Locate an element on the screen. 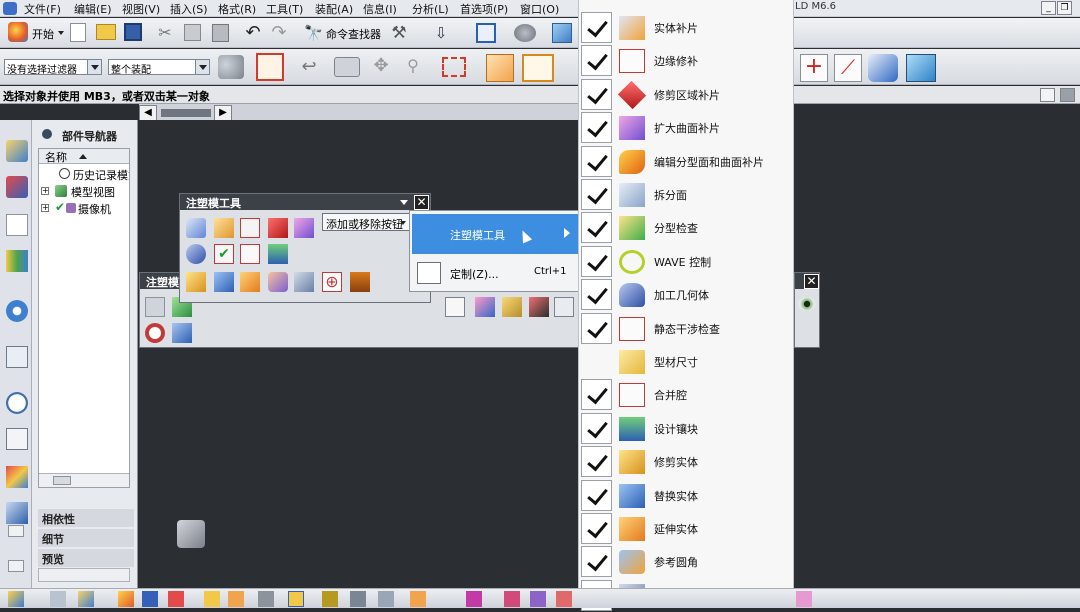  ref-blend-tool-icon is located at coordinates (278, 282).